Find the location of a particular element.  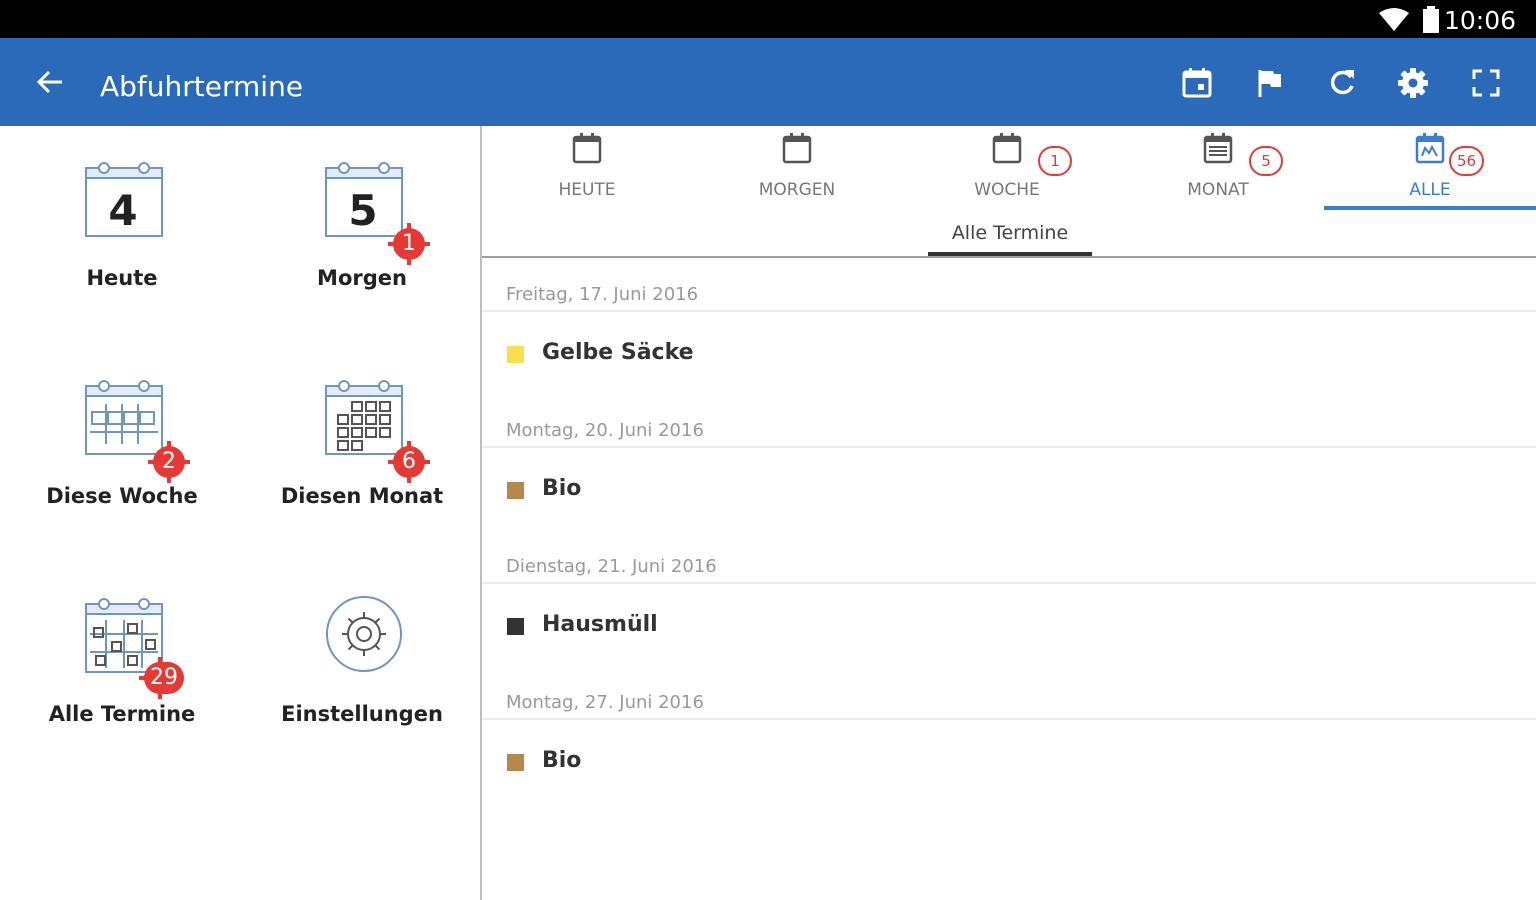

tile-label: Heute is located at coordinates (122, 278).